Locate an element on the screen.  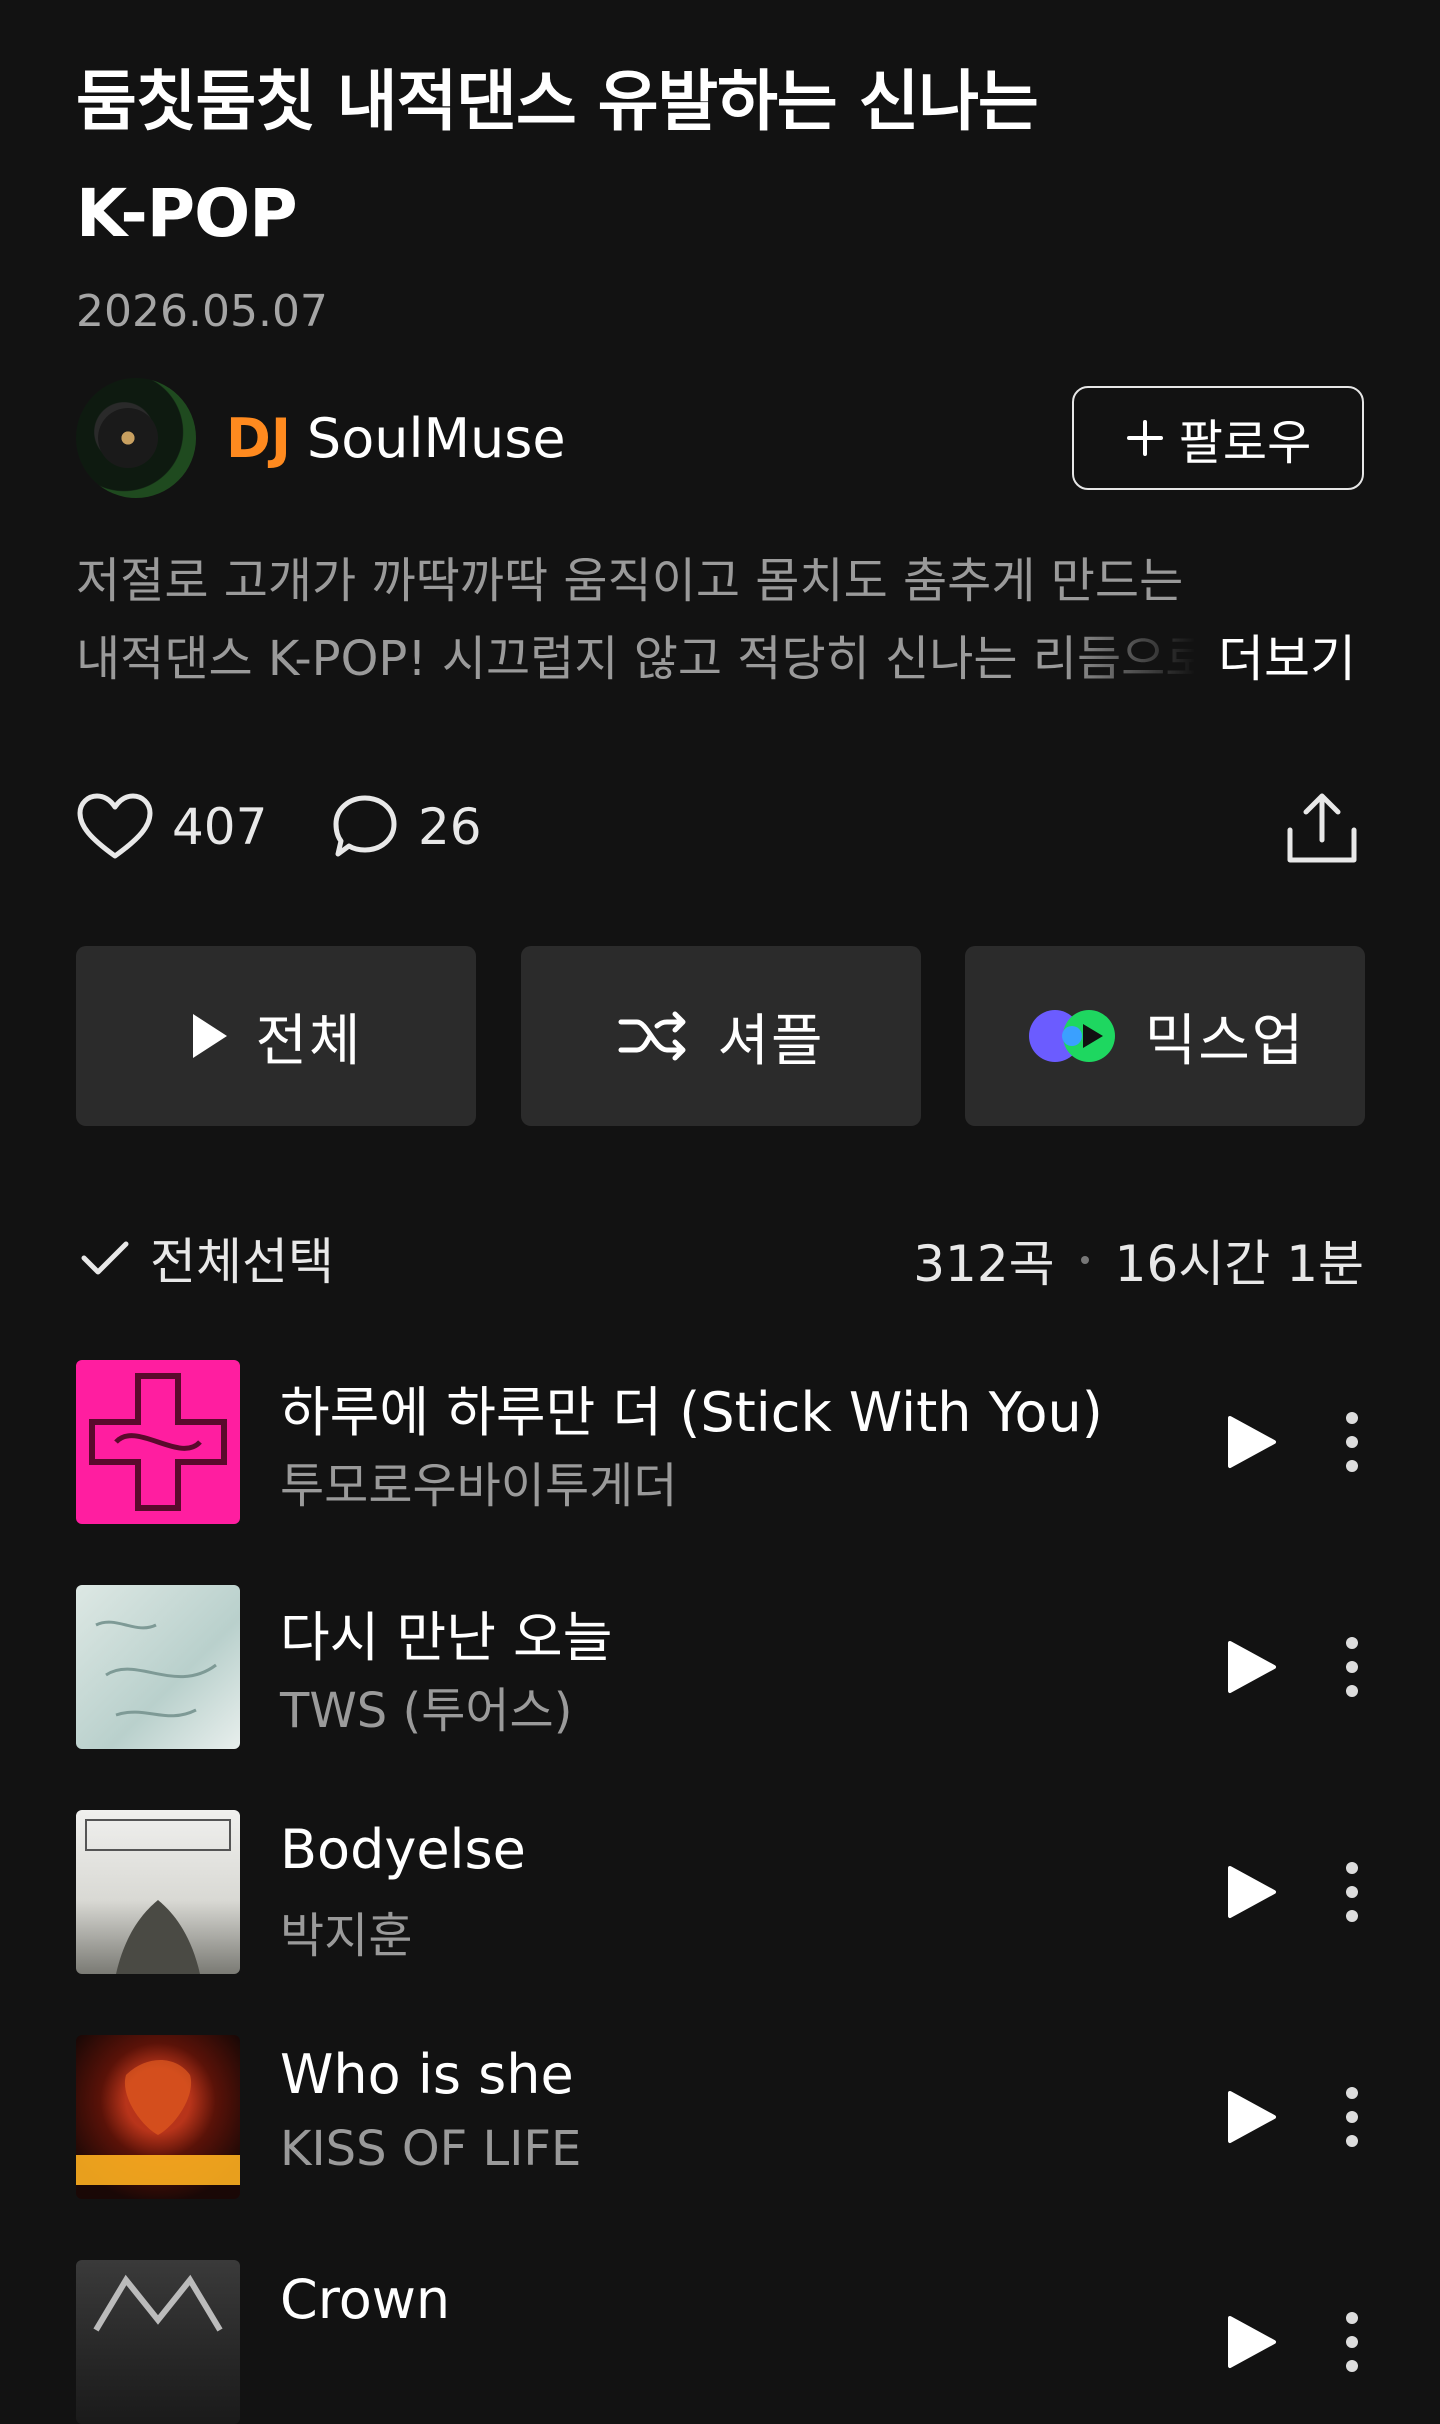
track-row: Bodyelse 박지훈 is located at coordinates (721, 1892).